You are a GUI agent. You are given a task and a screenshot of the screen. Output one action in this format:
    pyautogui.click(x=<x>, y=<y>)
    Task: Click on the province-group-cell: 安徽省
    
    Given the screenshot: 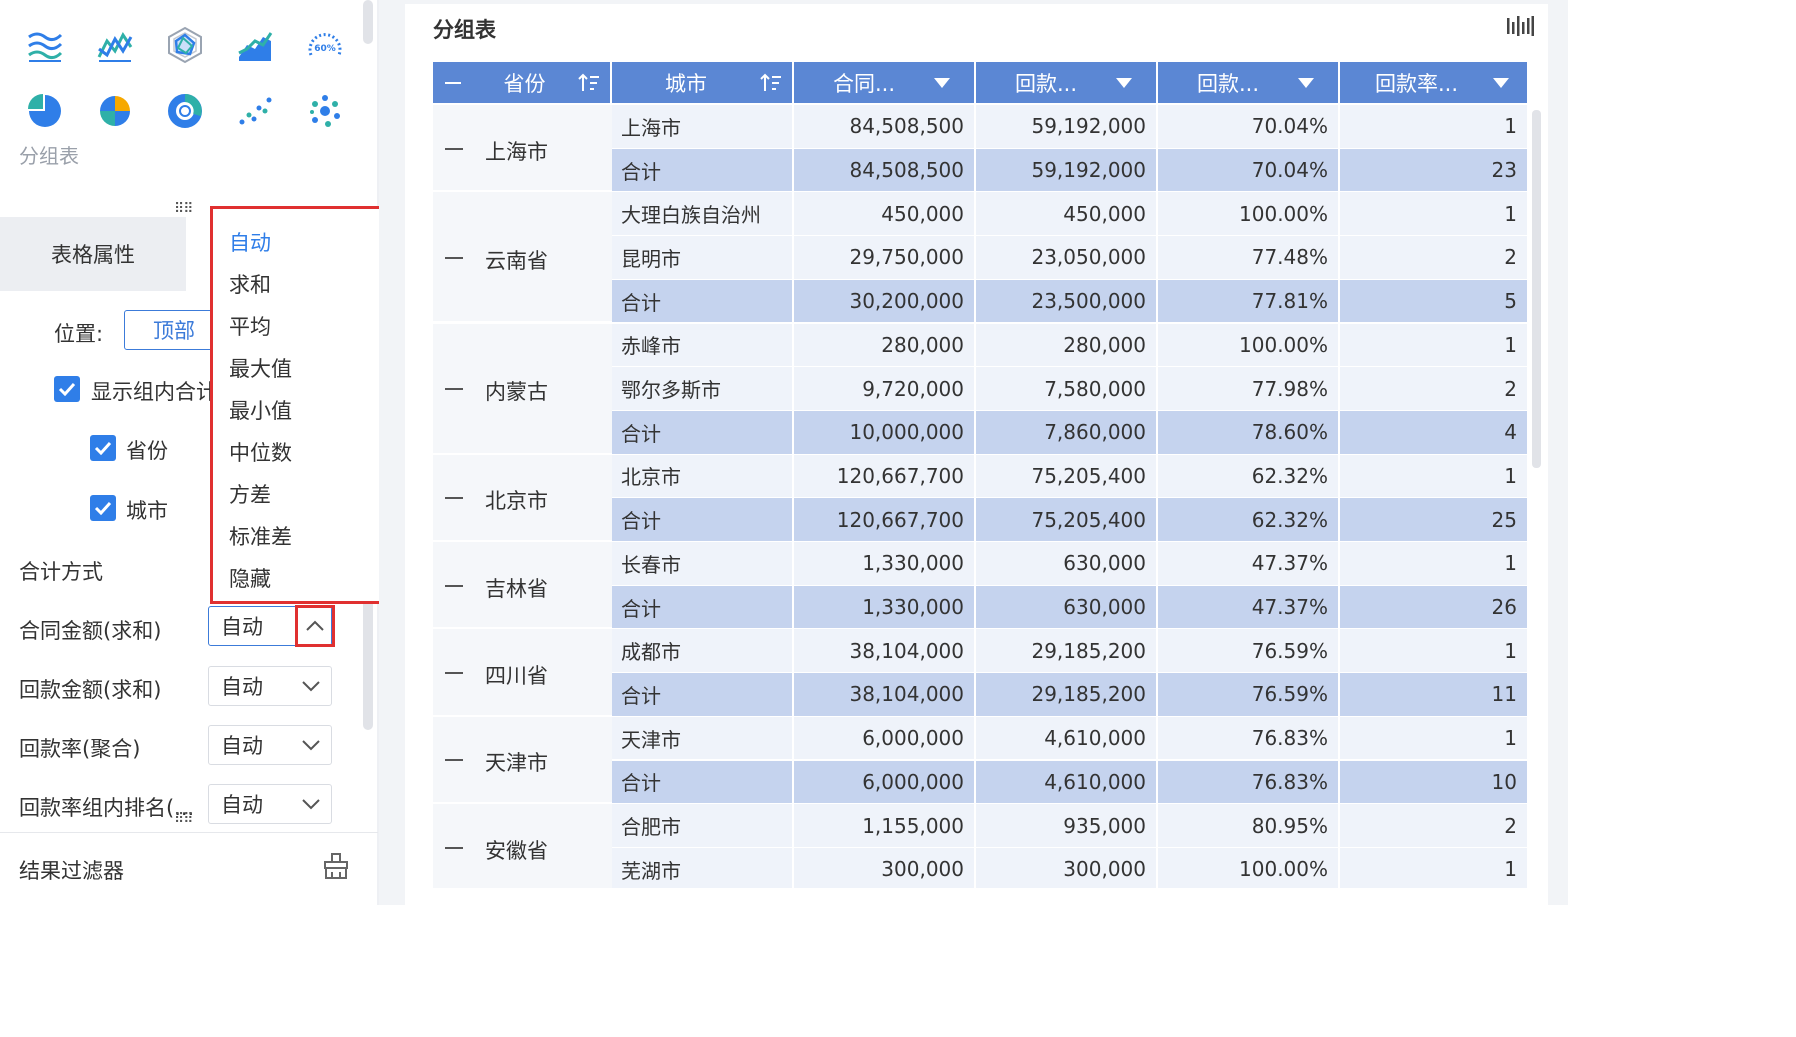 What is the action you would take?
    pyautogui.click(x=522, y=846)
    